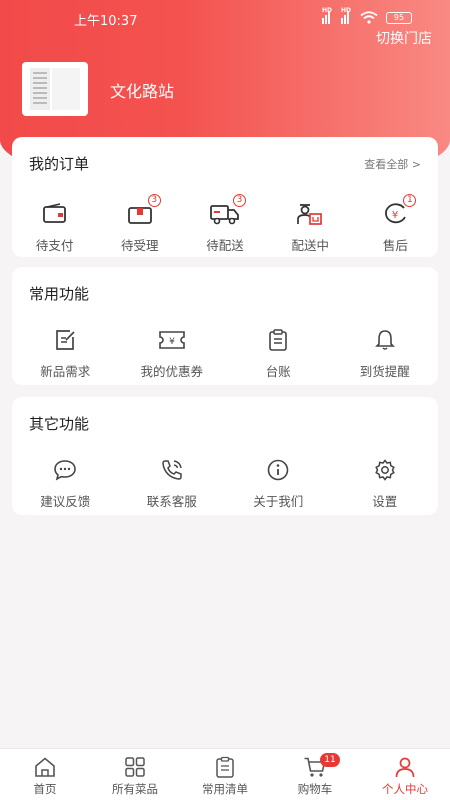 Image resolution: width=450 pixels, height=800 pixels. What do you see at coordinates (143, 211) in the screenshot?
I see `gift-box-icon: 3` at bounding box center [143, 211].